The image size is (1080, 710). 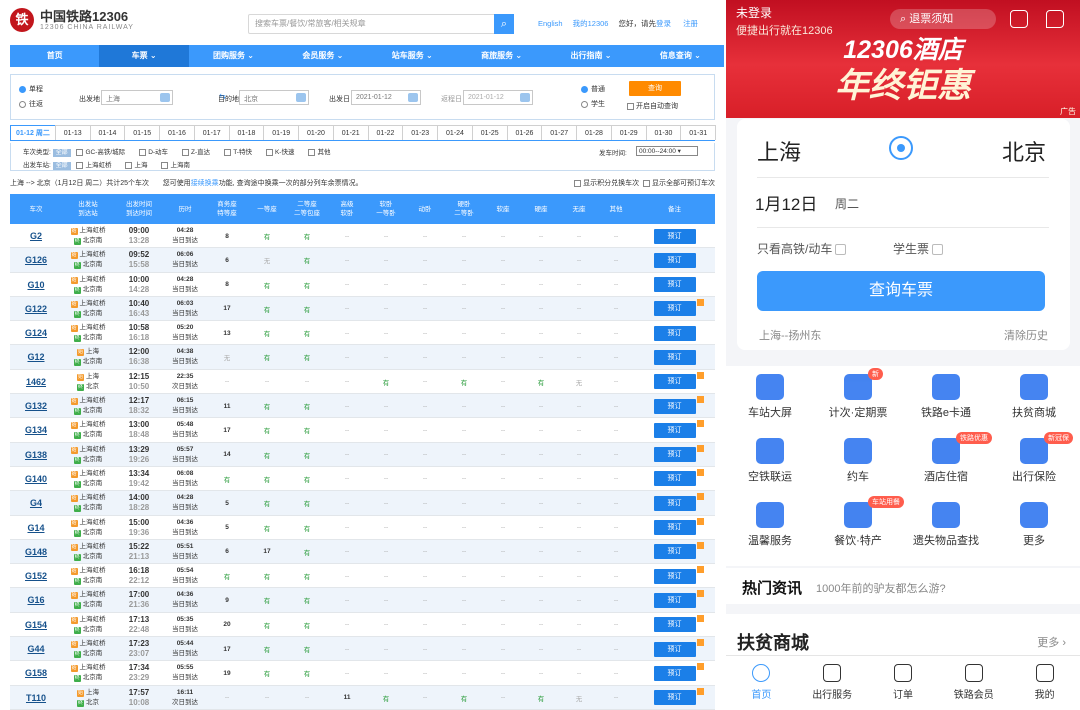 I want to click on type-checkbox: Z-直达, so click(x=196, y=152).